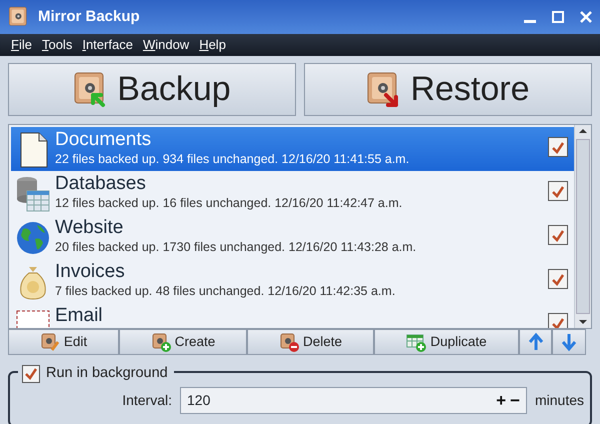 The width and height of the screenshot is (600, 424). I want to click on toolbar-button: Delete, so click(310, 342).